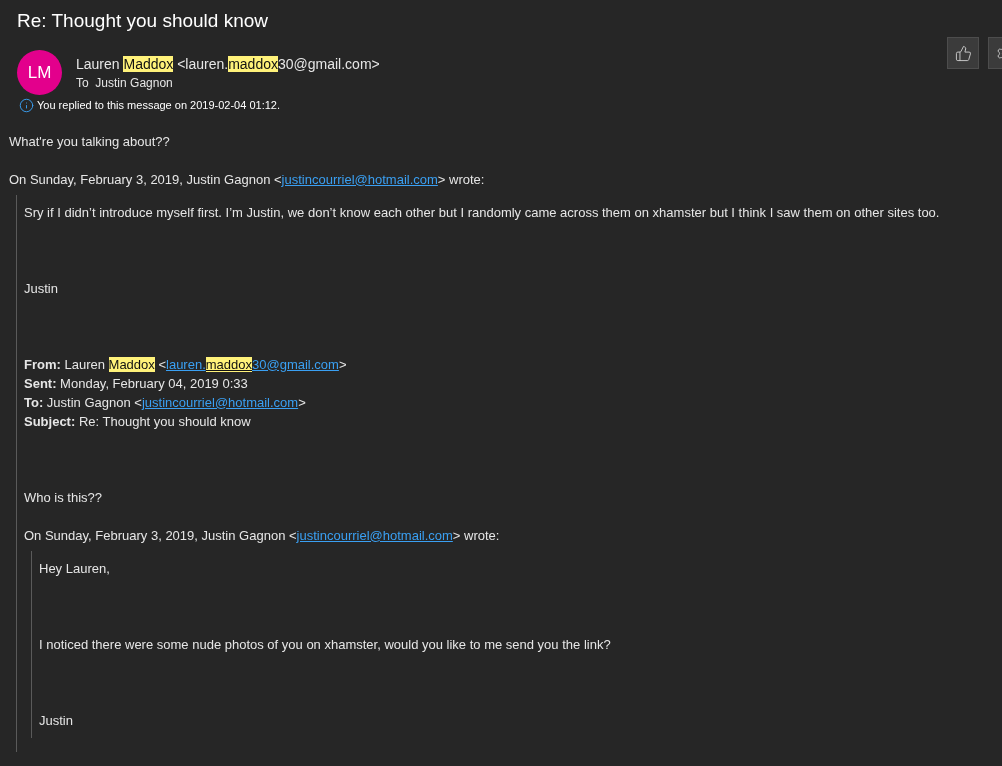 The image size is (1002, 766). I want to click on body-text: What're you talking about??, so click(90, 141).